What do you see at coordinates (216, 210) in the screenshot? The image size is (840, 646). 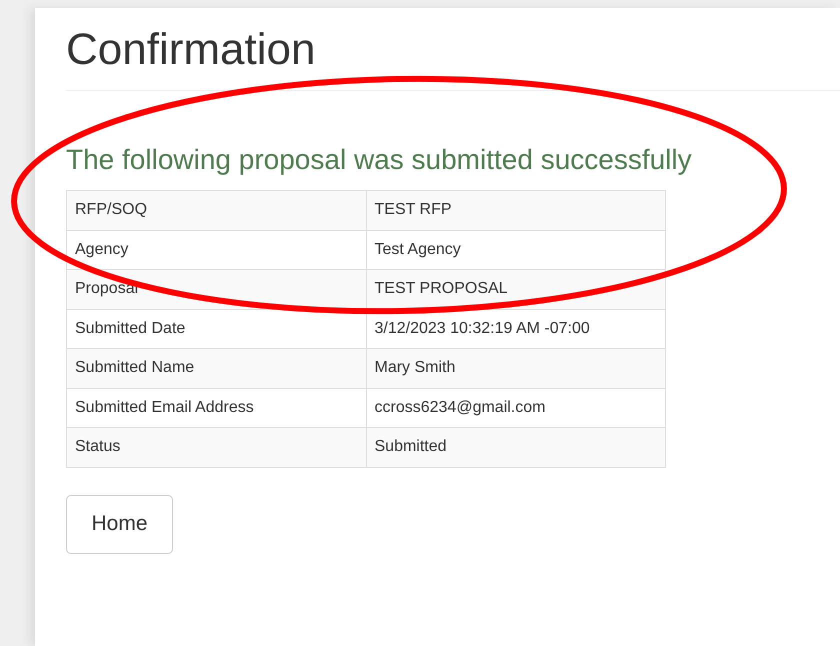 I see `table-cell: RFP/SOQ` at bounding box center [216, 210].